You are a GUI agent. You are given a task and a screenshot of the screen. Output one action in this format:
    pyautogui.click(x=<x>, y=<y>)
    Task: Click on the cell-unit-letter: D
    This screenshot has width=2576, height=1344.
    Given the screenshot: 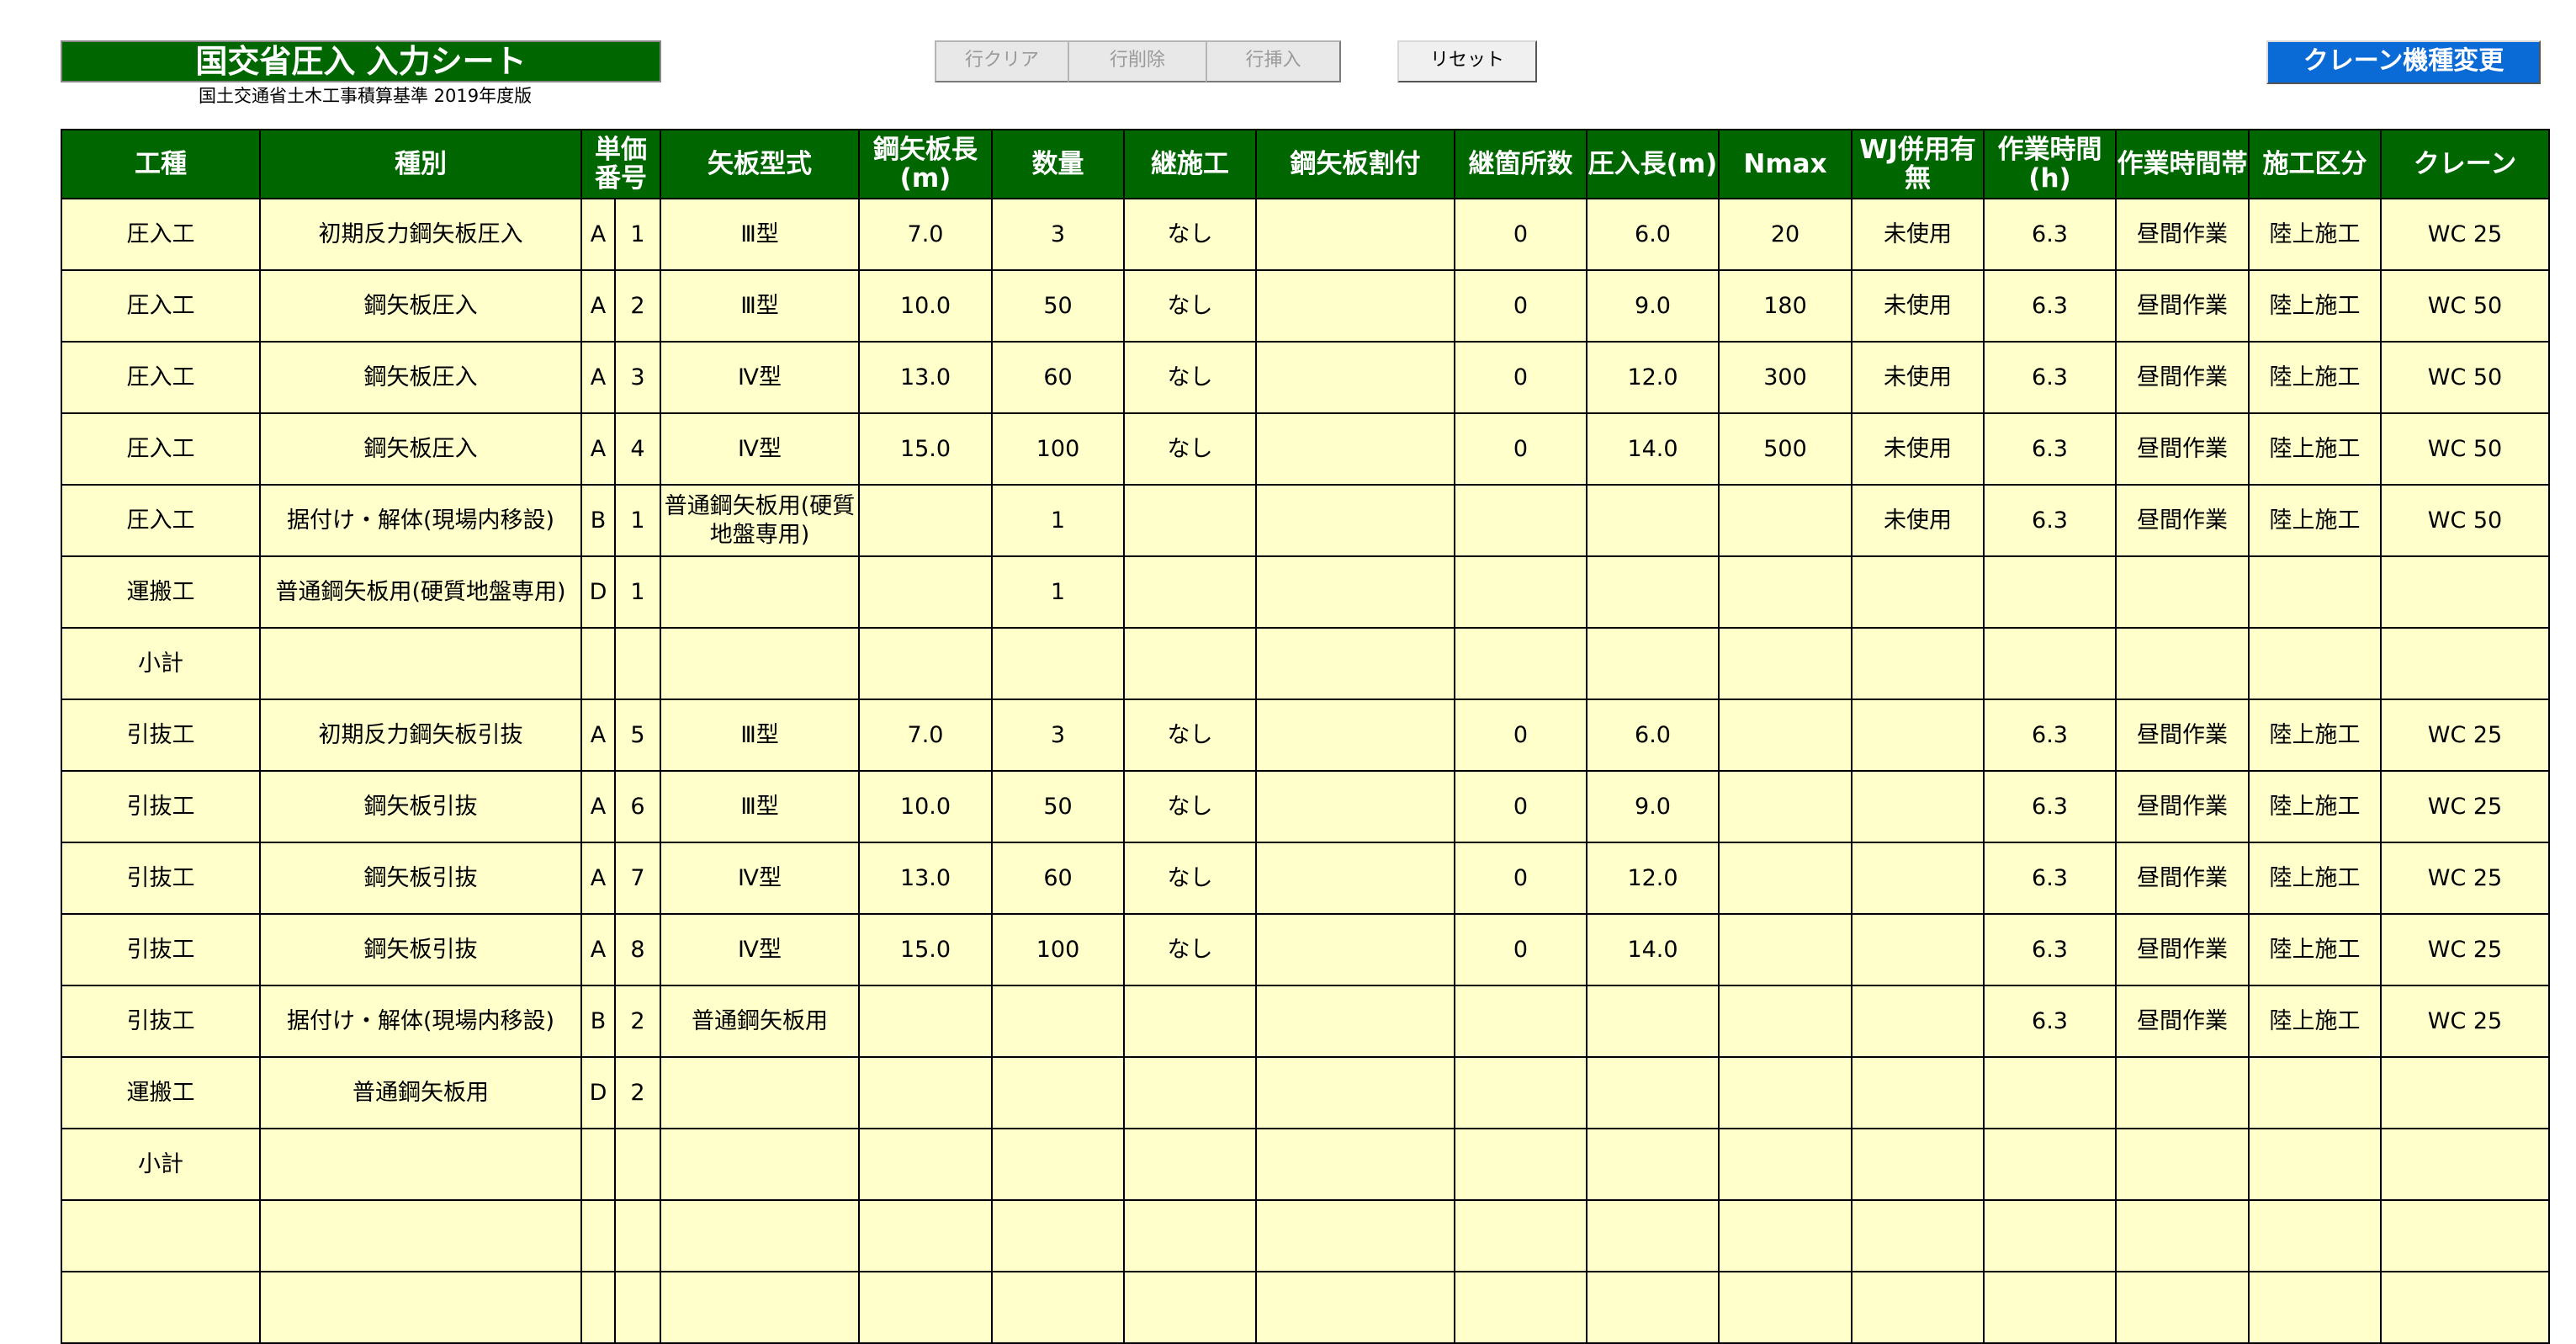 What is the action you would take?
    pyautogui.click(x=598, y=1092)
    